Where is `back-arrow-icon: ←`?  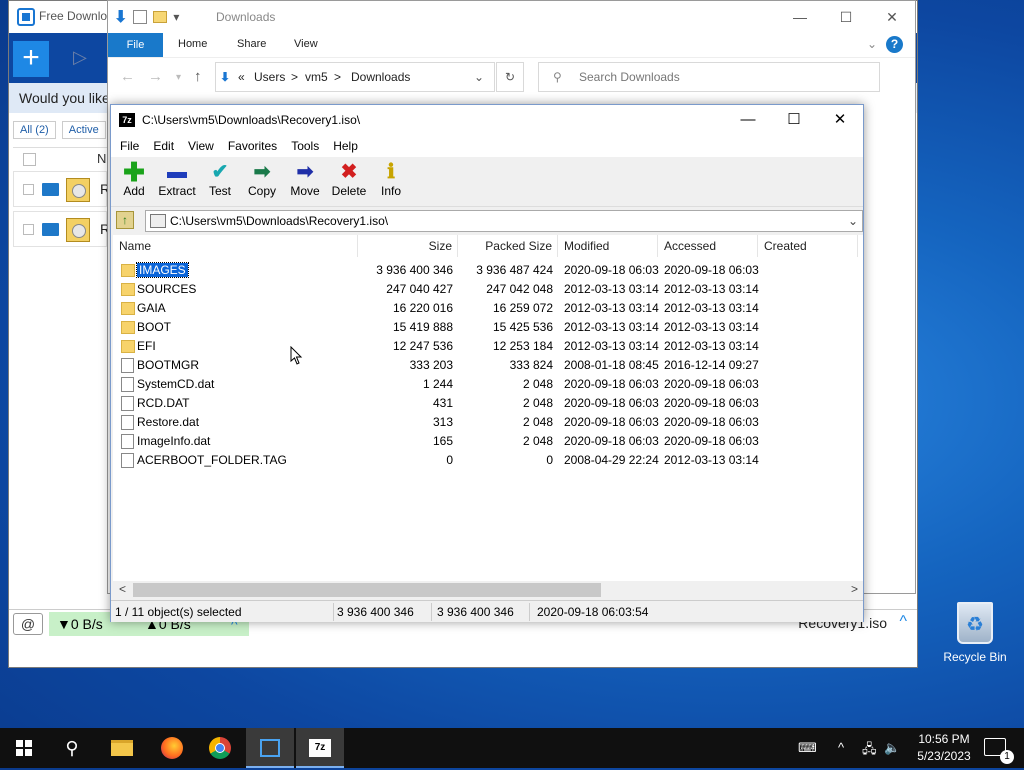 back-arrow-icon: ← is located at coordinates (127, 76).